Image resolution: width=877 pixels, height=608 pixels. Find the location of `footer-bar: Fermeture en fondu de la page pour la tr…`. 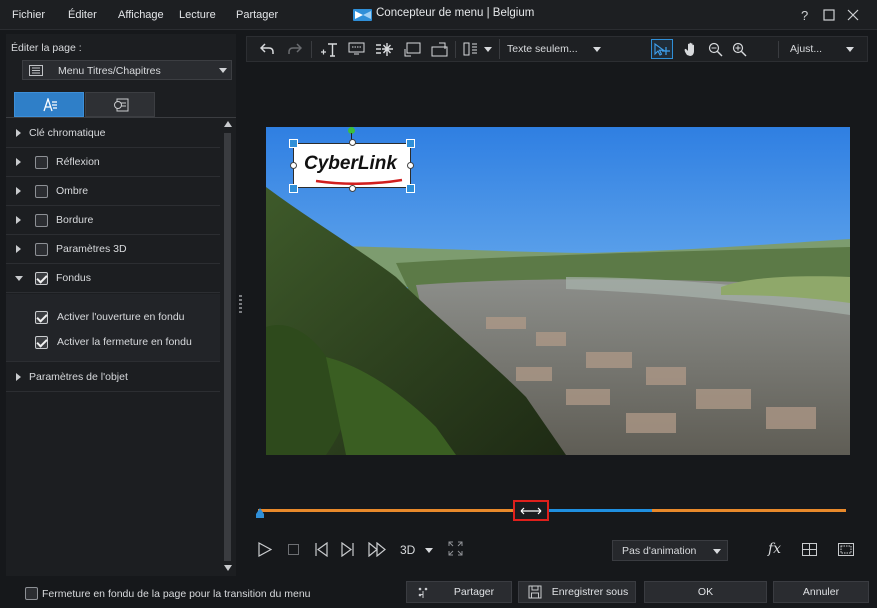

footer-bar: Fermeture en fondu de la page pour la tr… is located at coordinates (438, 593).